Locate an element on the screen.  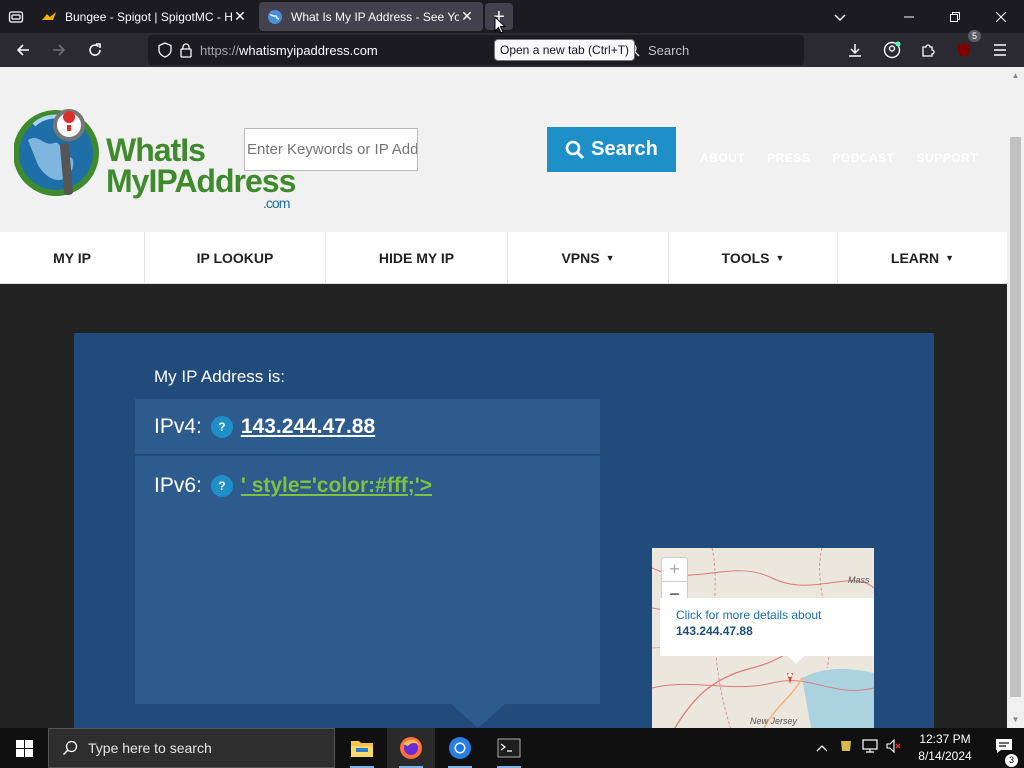
ipv6-value-link: ' style='color:#fff;'> is located at coordinates (336, 486).